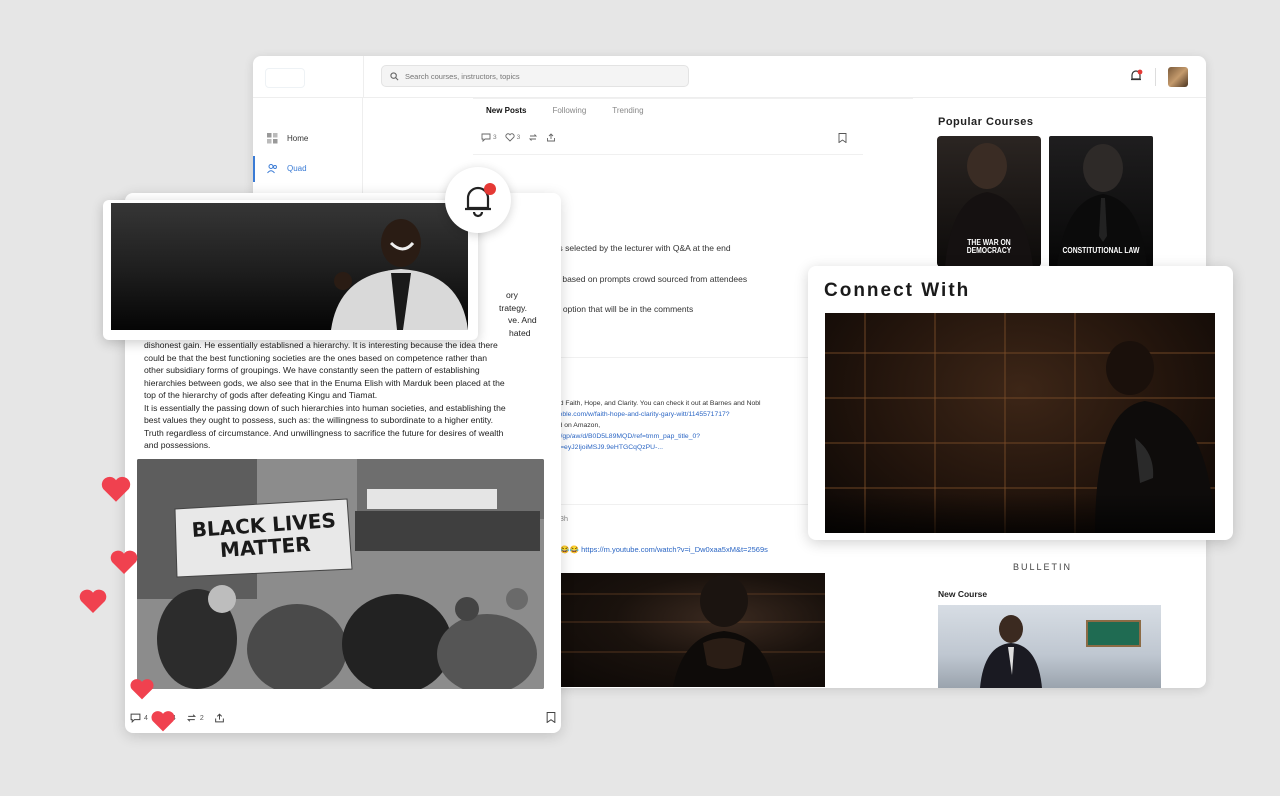 The width and height of the screenshot is (1280, 796). Describe the element at coordinates (1020, 513) in the screenshot. I see `image-shade` at that location.